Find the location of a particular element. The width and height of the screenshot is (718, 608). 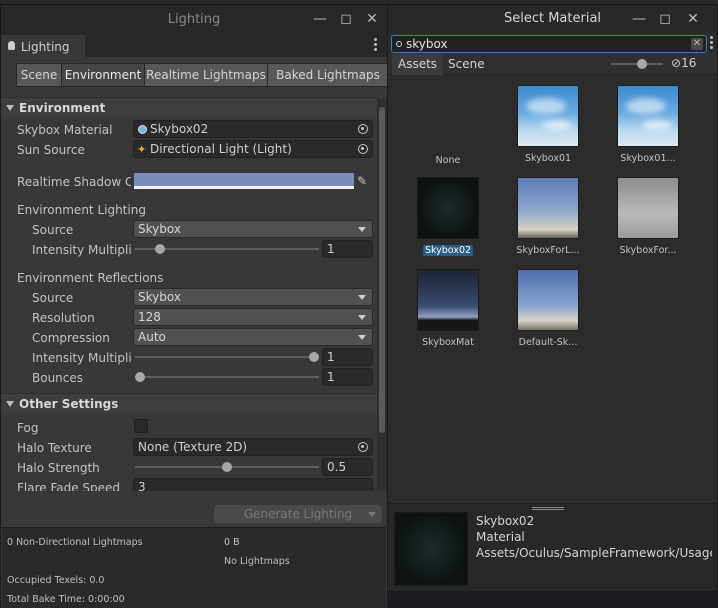

generate-lighting-button: Generate Lighting is located at coordinates (298, 514).